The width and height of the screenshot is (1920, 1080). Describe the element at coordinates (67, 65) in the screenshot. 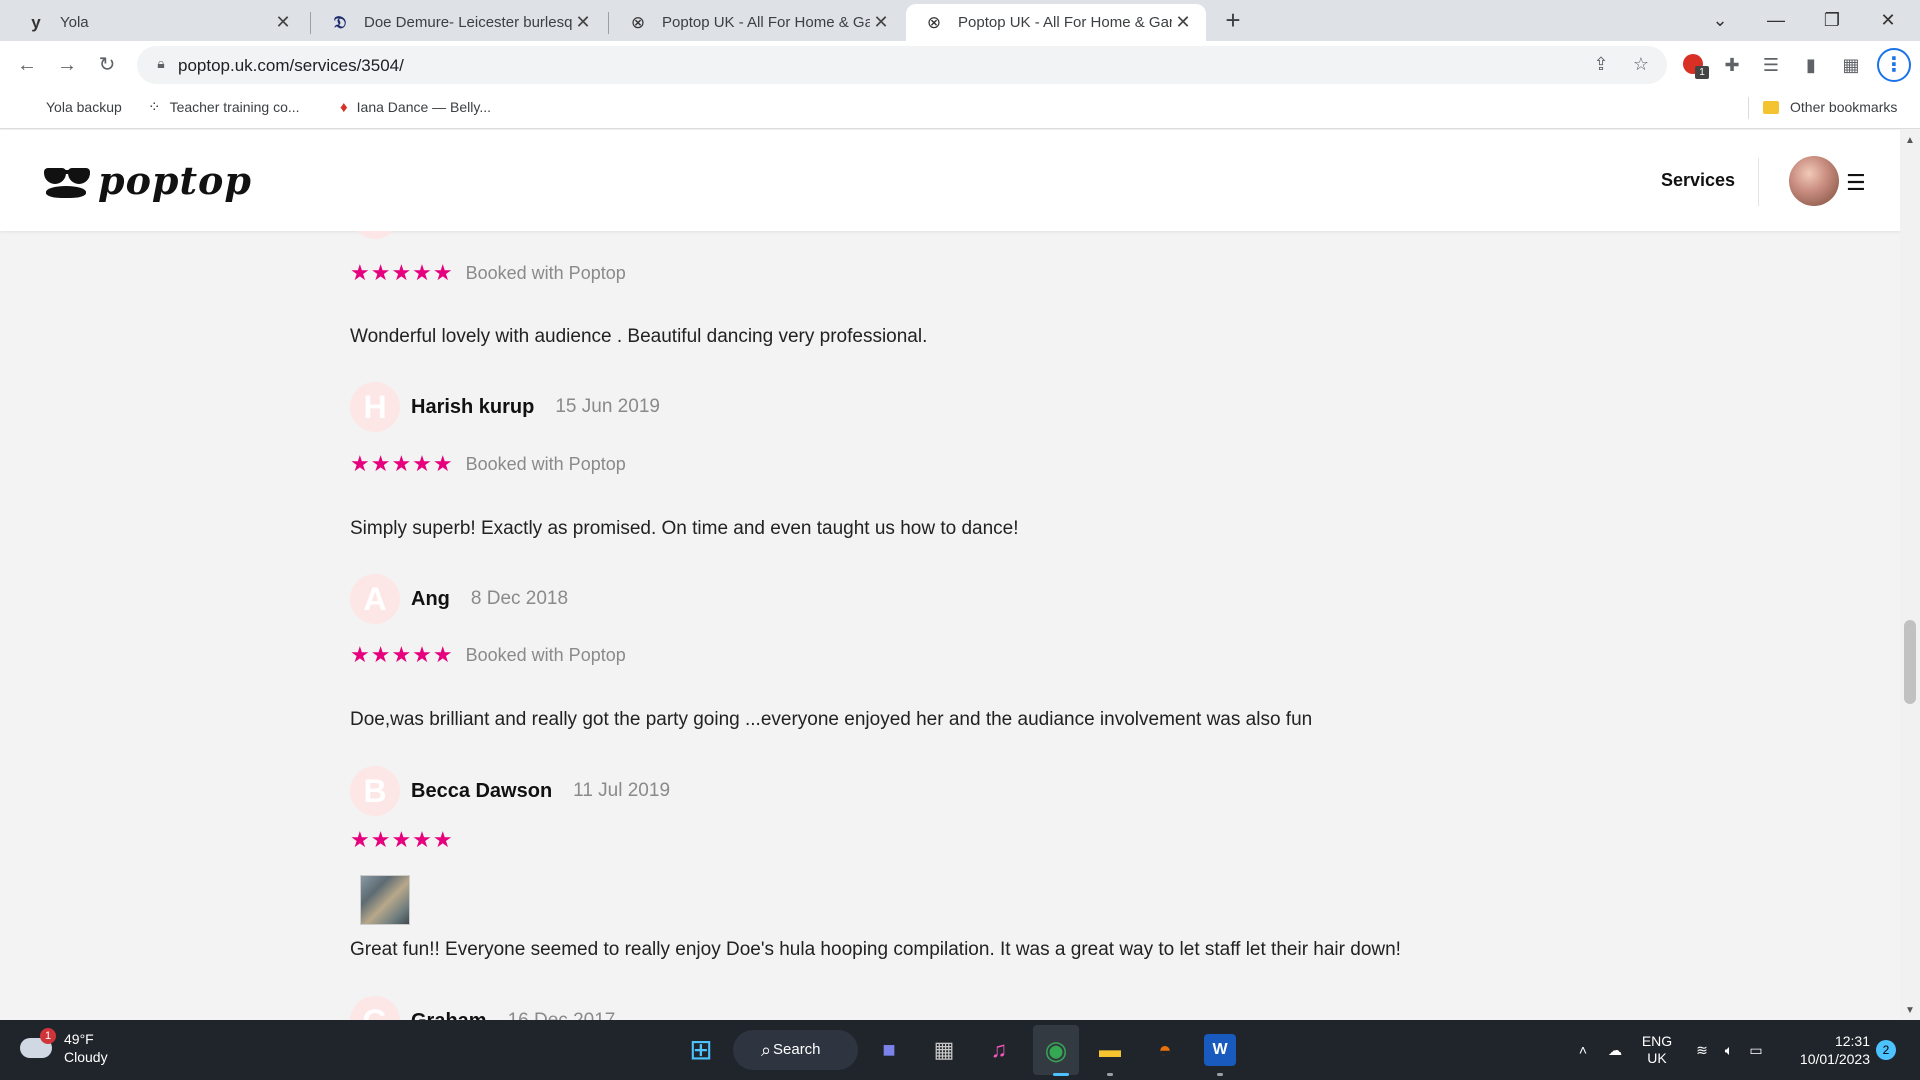

I see `forward-icon: →` at that location.